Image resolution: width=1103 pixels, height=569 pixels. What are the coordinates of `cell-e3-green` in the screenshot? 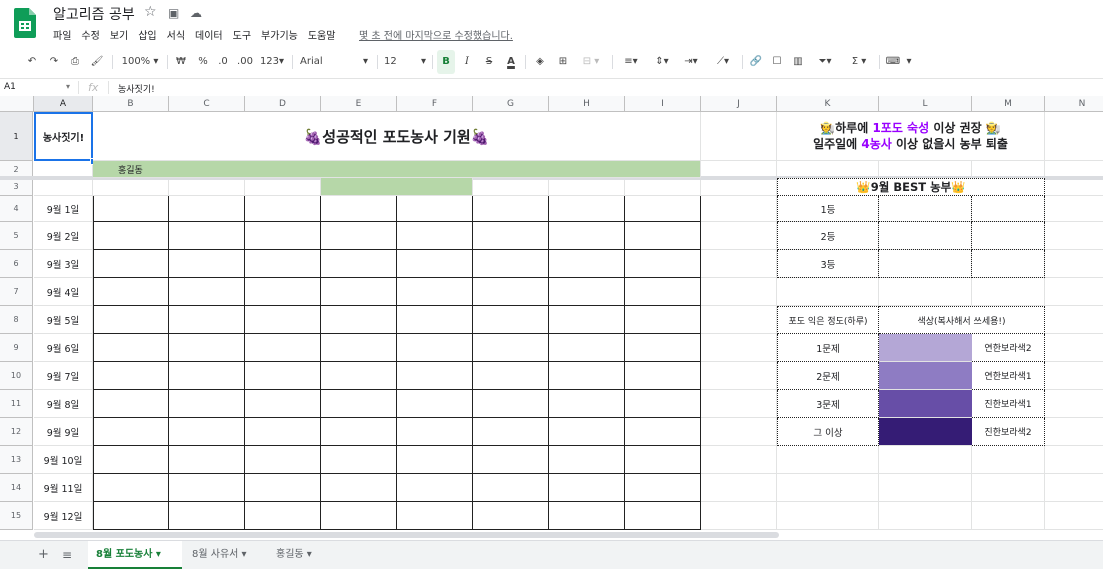 It's located at (397, 187).